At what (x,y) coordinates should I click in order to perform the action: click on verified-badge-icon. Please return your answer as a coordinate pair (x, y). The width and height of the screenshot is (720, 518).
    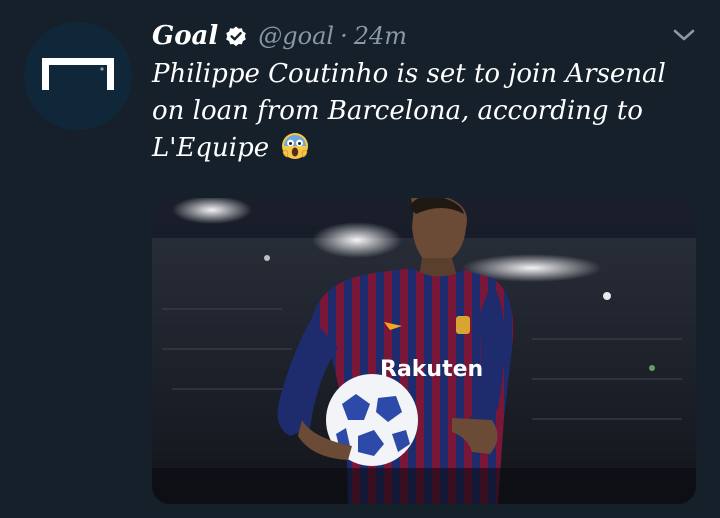
    Looking at the image, I should click on (236, 36).